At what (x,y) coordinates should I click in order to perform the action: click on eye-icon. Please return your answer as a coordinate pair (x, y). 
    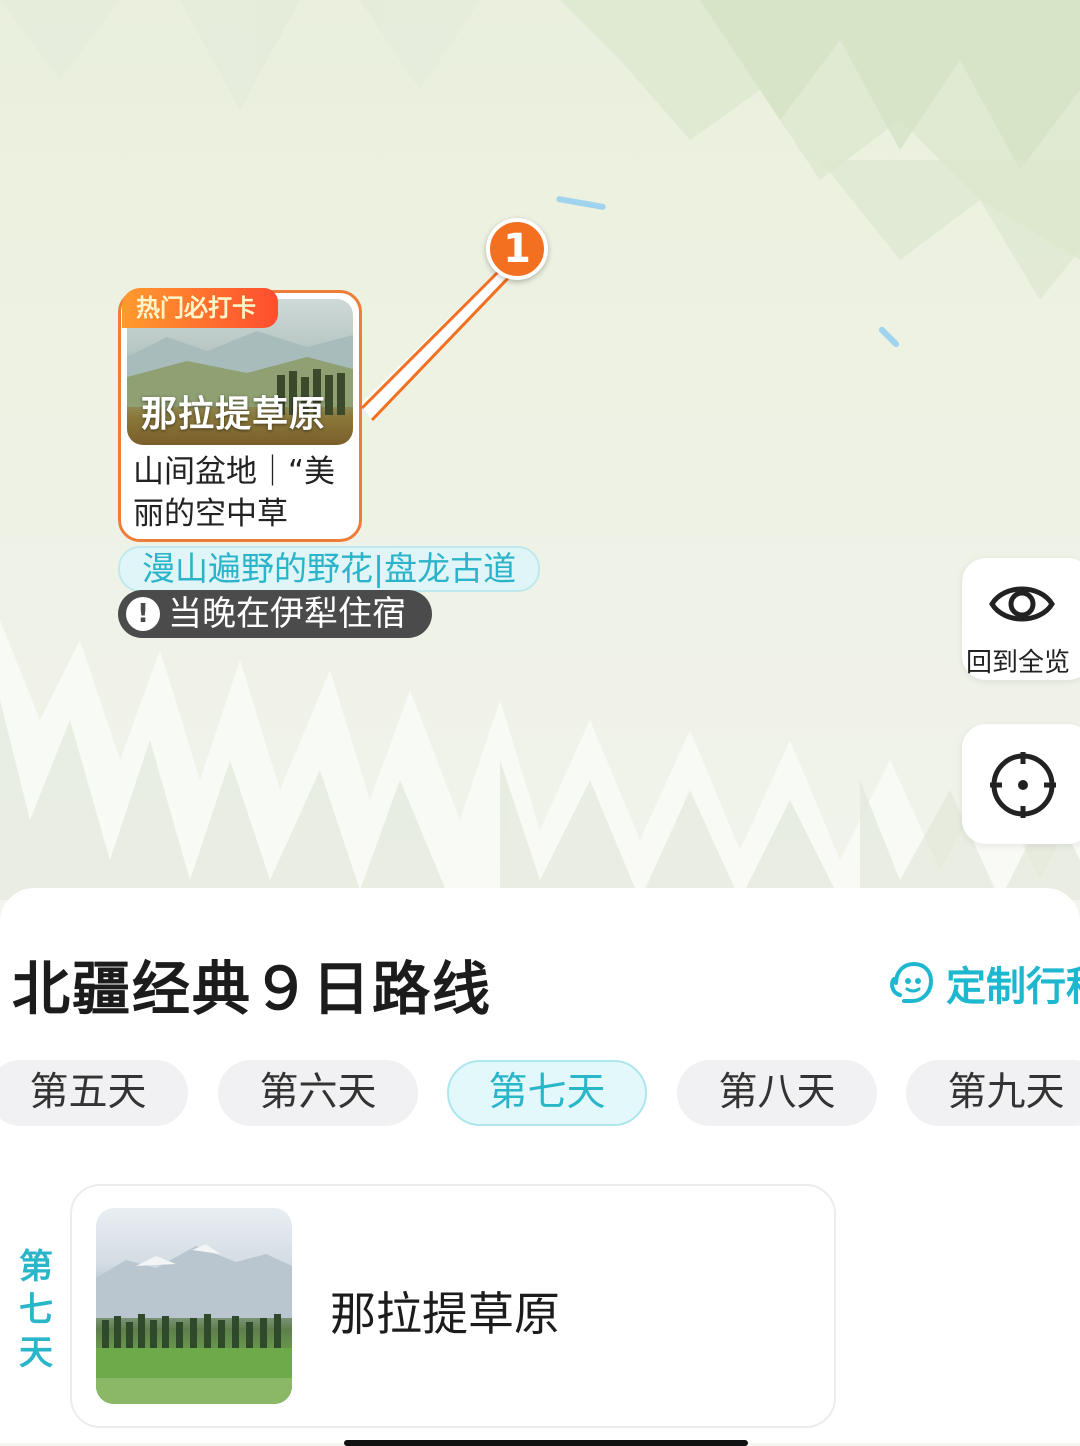
    Looking at the image, I should click on (1022, 604).